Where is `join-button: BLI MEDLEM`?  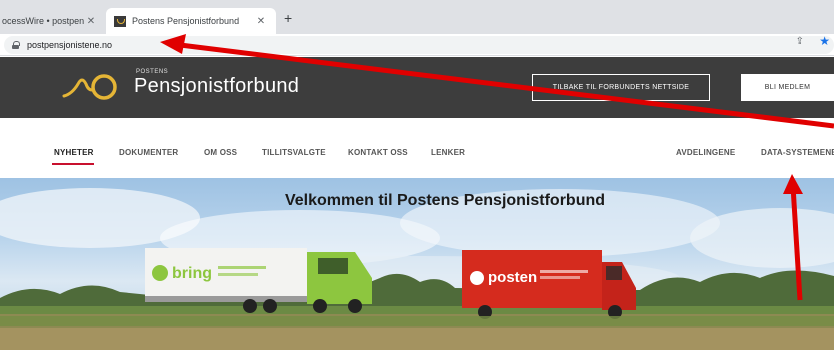
join-button: BLI MEDLEM is located at coordinates (787, 87).